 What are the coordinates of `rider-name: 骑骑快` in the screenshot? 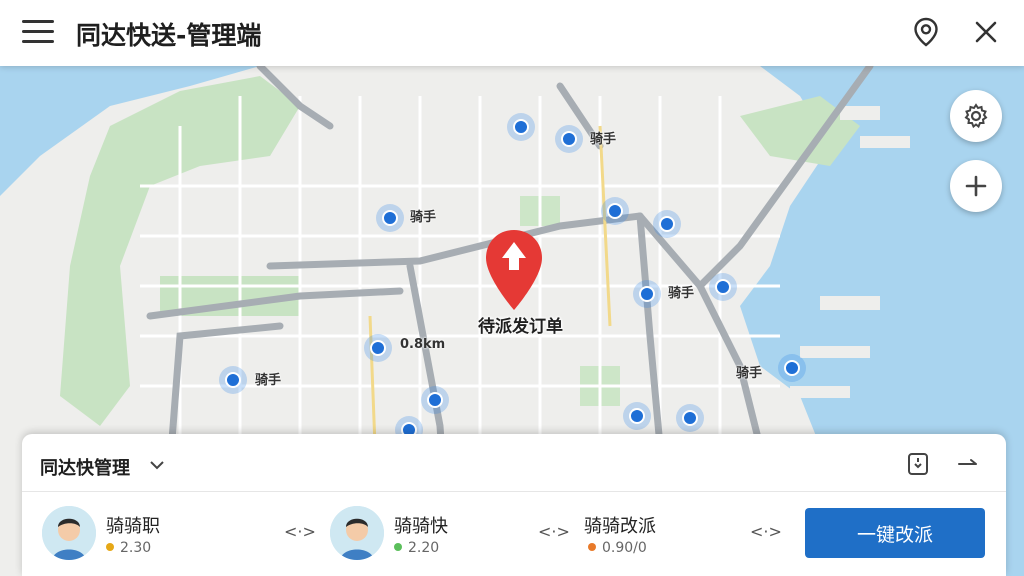 It's located at (421, 526).